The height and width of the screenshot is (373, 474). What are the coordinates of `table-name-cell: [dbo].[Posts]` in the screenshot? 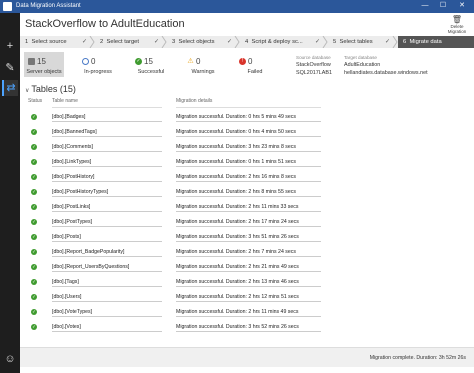 It's located at (107, 238).